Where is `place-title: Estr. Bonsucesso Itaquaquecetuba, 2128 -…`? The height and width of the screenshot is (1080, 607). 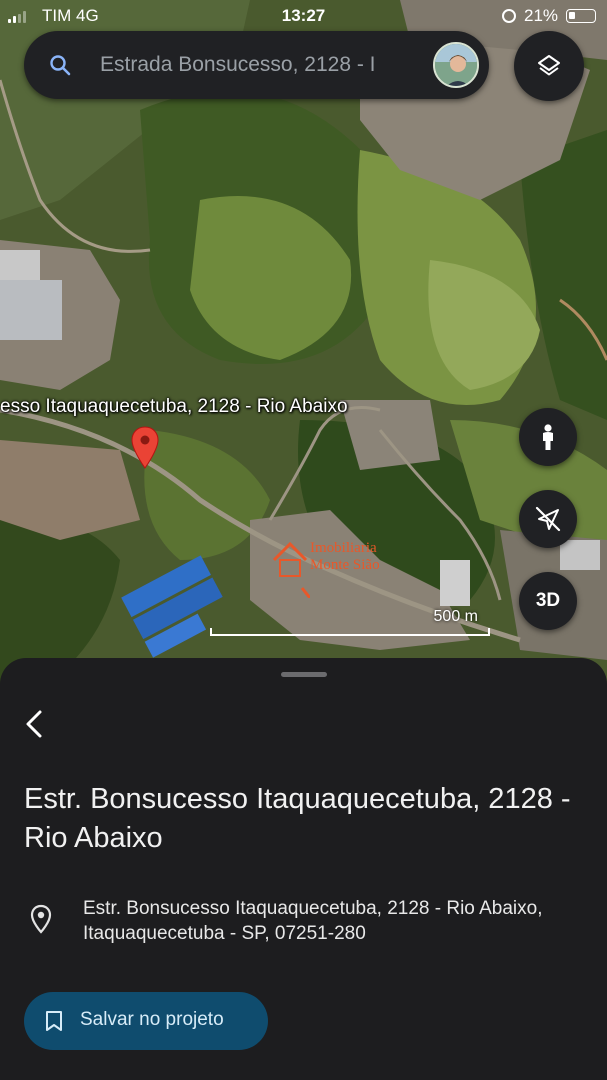
place-title: Estr. Bonsucesso Itaquaquecetuba, 2128 -… is located at coordinates (297, 818).